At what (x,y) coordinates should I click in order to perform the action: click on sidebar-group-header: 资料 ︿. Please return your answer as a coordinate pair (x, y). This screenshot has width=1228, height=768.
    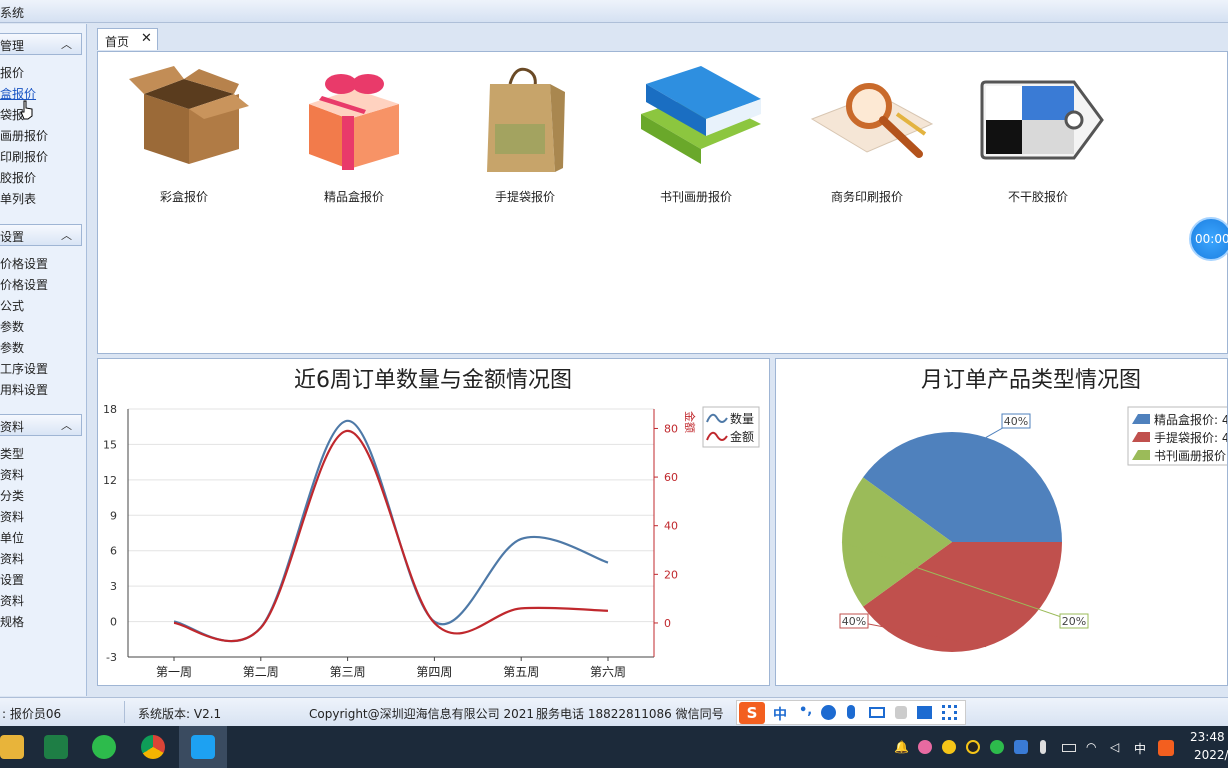
    Looking at the image, I should click on (41, 425).